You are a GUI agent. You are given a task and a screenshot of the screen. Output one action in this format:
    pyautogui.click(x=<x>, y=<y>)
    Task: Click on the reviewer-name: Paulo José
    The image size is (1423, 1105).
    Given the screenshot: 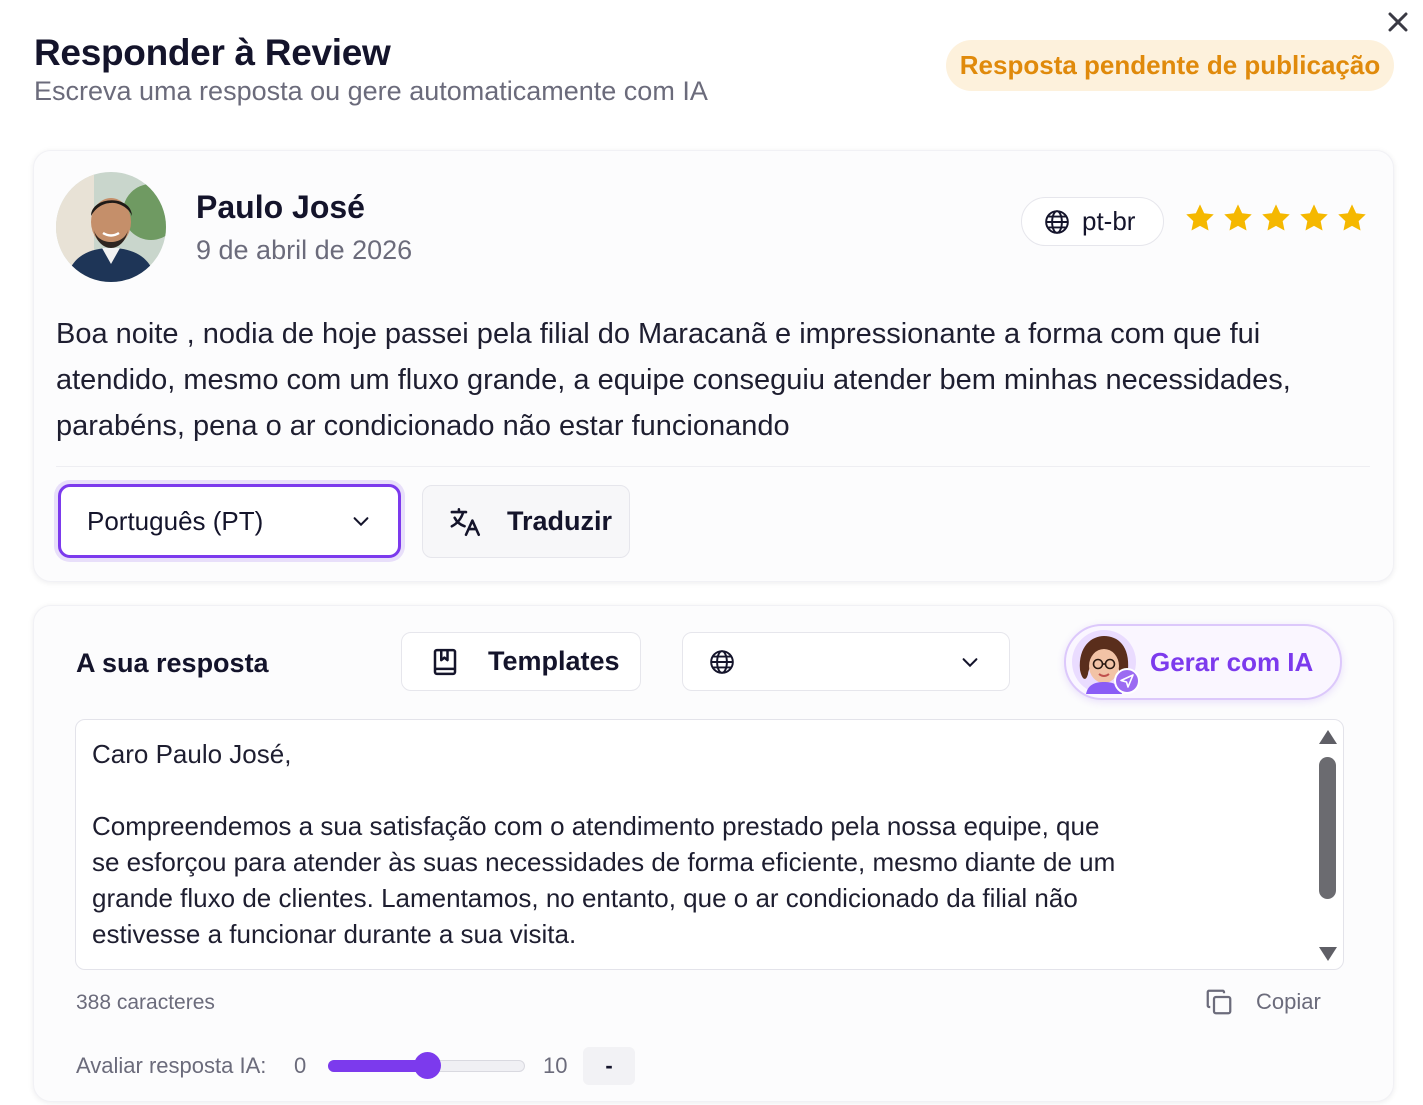 What is the action you would take?
    pyautogui.click(x=280, y=207)
    